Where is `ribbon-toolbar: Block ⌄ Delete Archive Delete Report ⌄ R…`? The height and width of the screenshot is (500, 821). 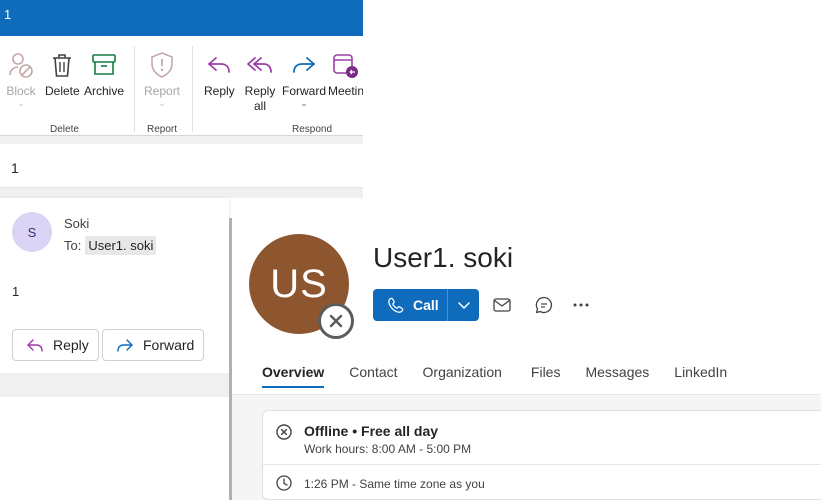 ribbon-toolbar: Block ⌄ Delete Archive Delete Report ⌄ R… is located at coordinates (181, 86).